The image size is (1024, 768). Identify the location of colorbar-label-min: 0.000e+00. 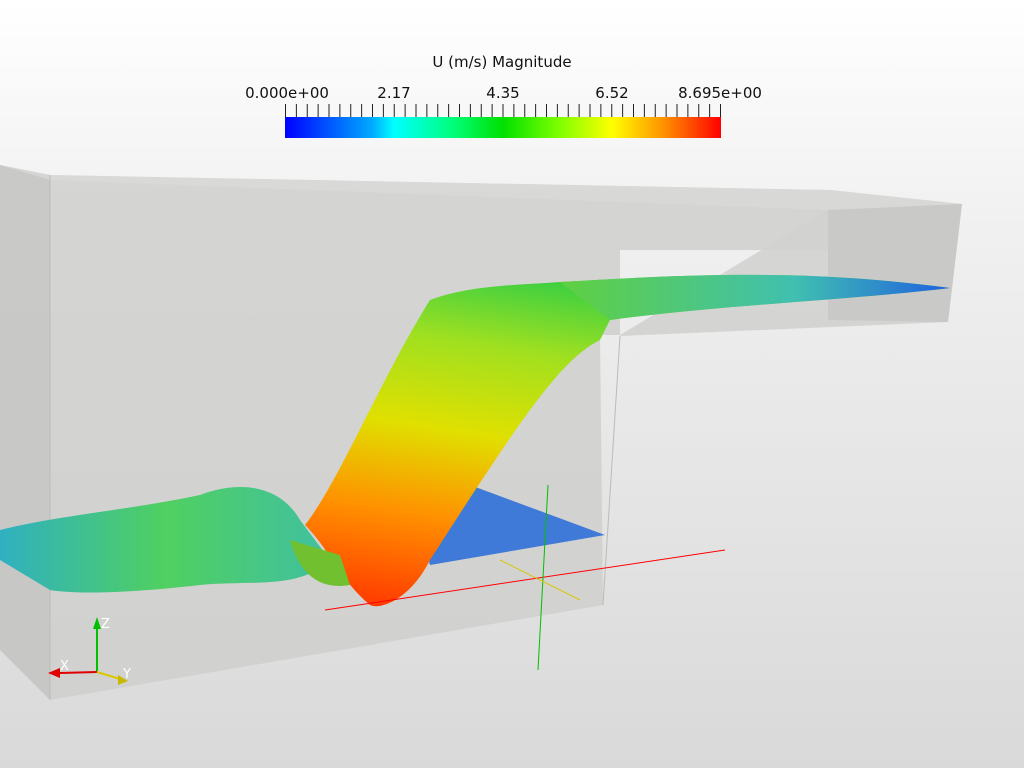
(287, 93).